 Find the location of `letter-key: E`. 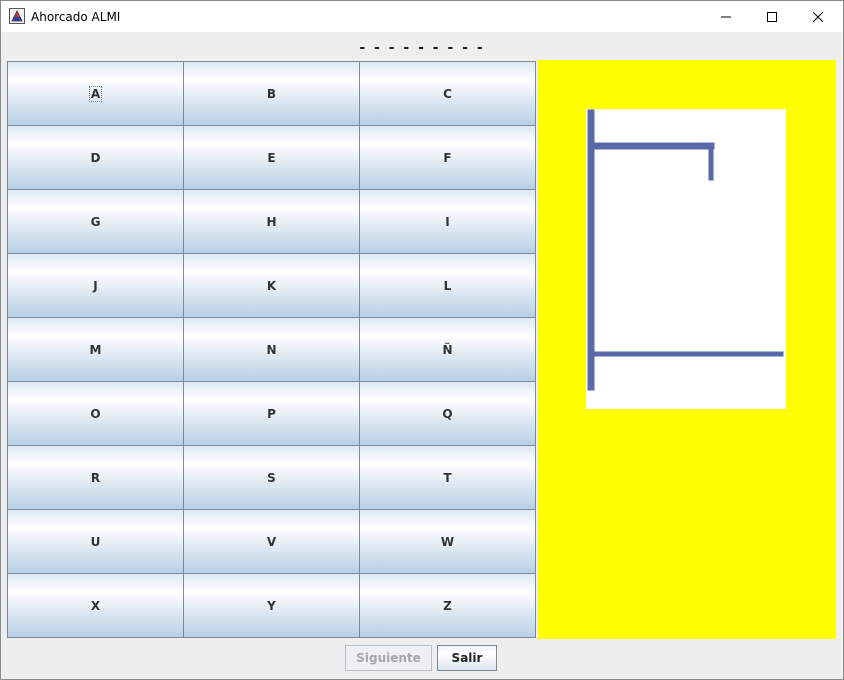

letter-key: E is located at coordinates (271, 157).